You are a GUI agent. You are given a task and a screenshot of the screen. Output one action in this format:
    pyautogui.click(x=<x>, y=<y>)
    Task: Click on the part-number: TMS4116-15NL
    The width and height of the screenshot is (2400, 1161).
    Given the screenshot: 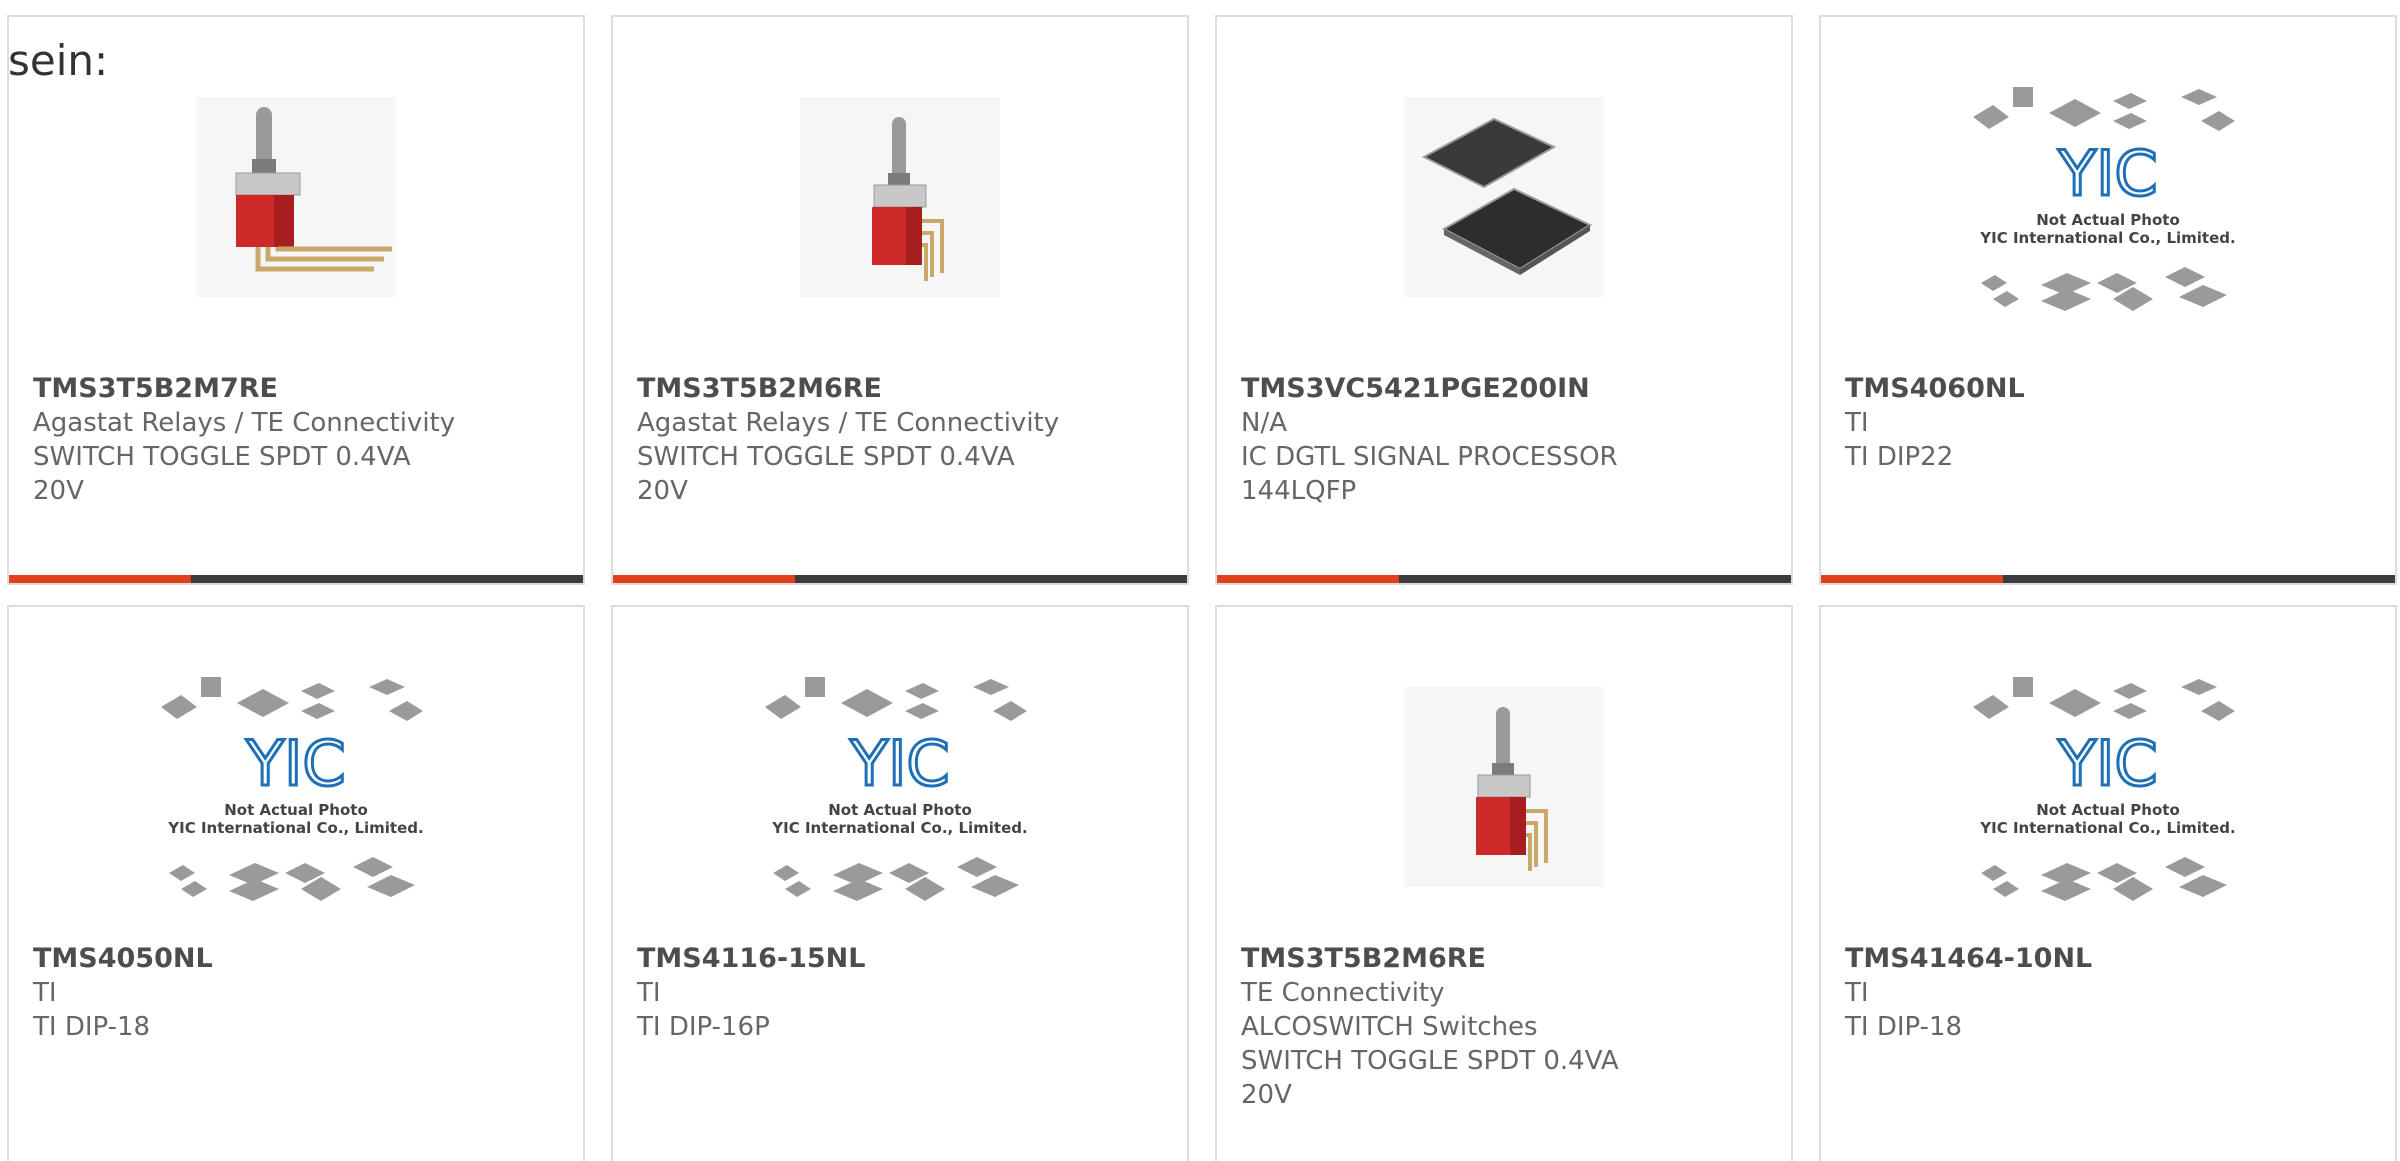 What is the action you would take?
    pyautogui.click(x=900, y=959)
    